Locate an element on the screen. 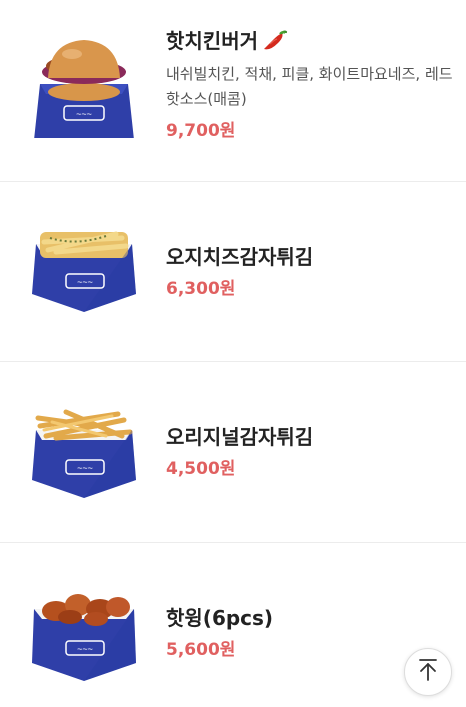 This screenshot has width=466, height=707. menu-item-price: 9,700원 is located at coordinates (201, 131).